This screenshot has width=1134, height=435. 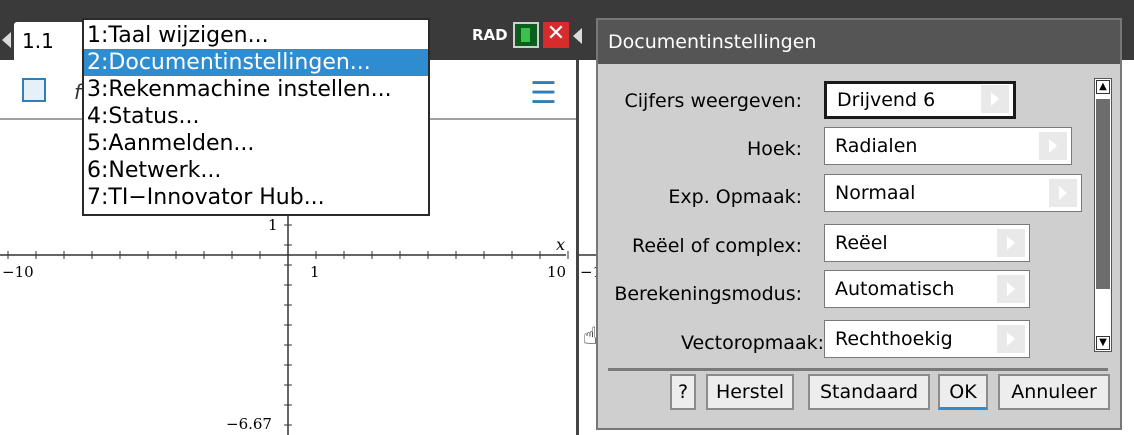 What do you see at coordinates (77, 92) in the screenshot?
I see `function-entry-icon: f` at bounding box center [77, 92].